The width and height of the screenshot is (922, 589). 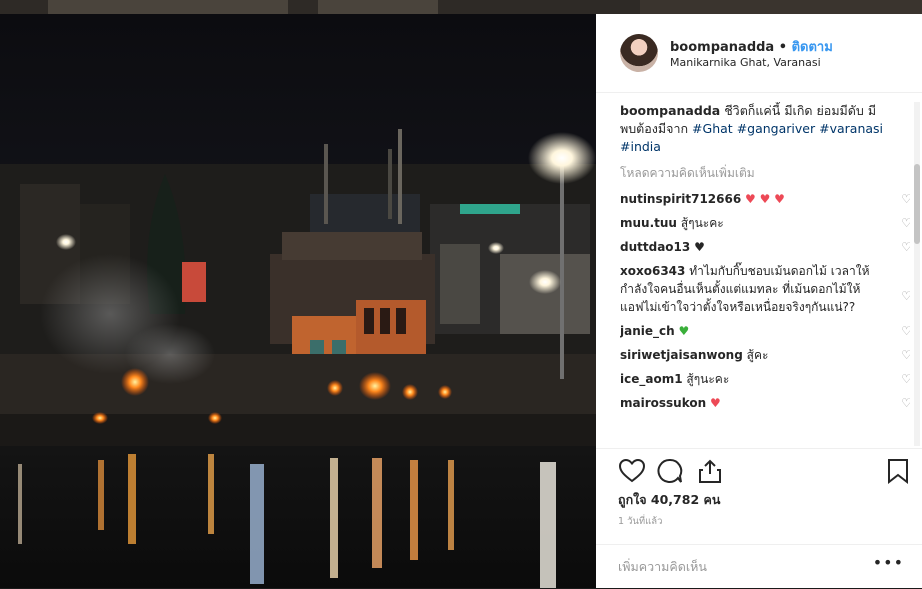 I want to click on comments-scrollbar-thumb, so click(x=917, y=204).